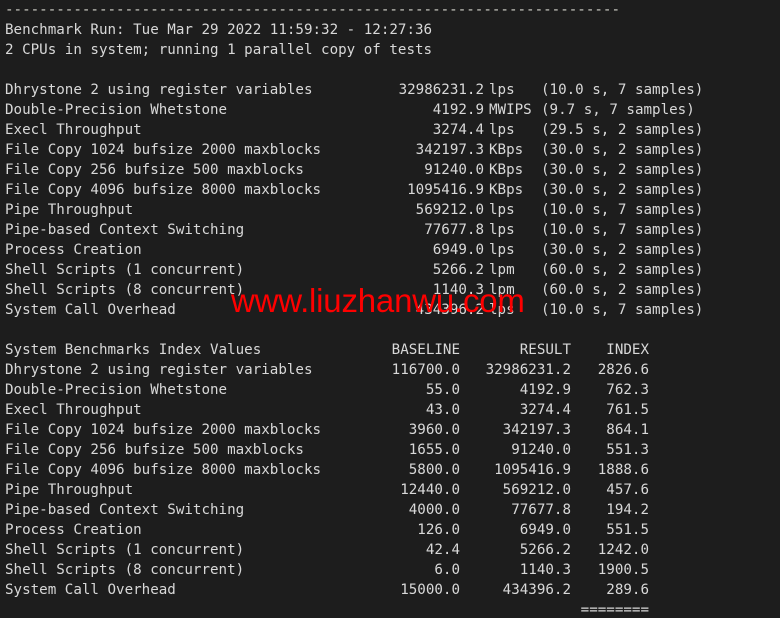  I want to click on result-unit: MWIPS, so click(510, 110).